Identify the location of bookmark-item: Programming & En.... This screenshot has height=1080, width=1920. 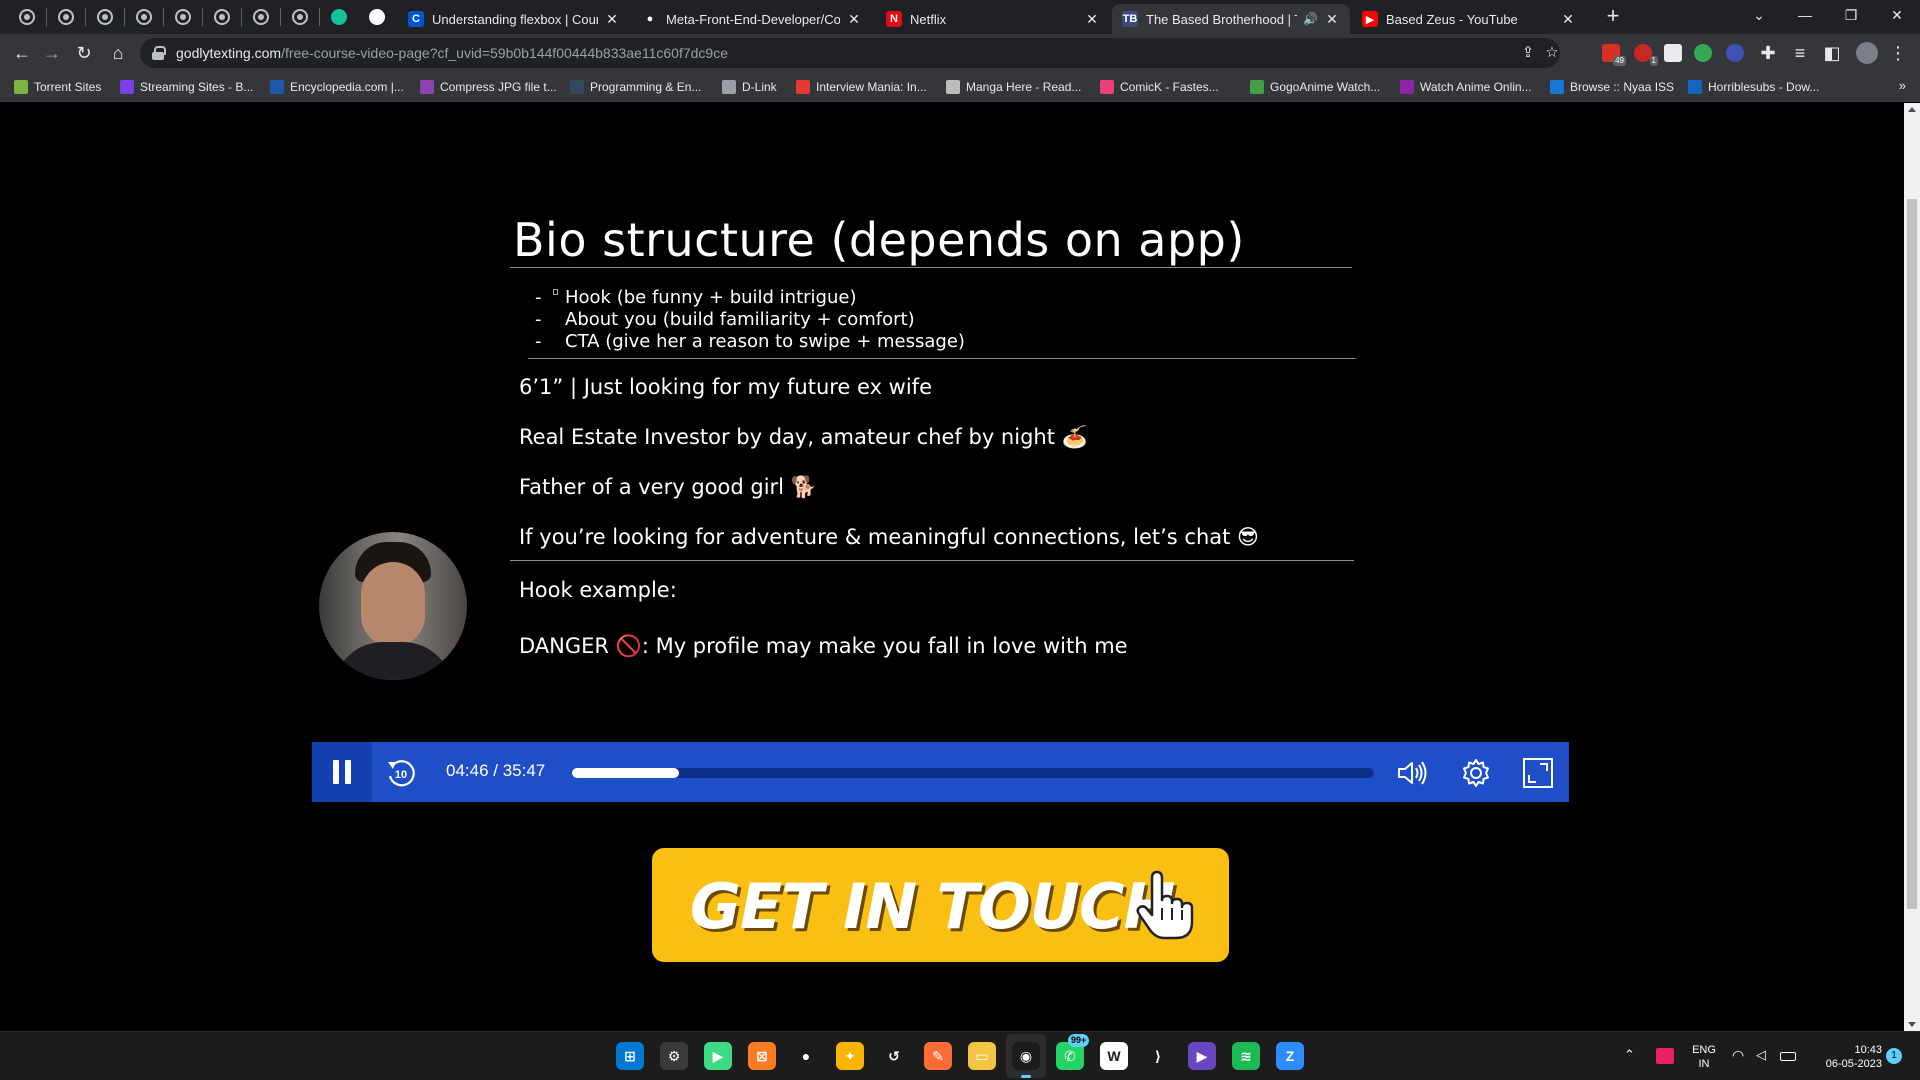
(635, 87).